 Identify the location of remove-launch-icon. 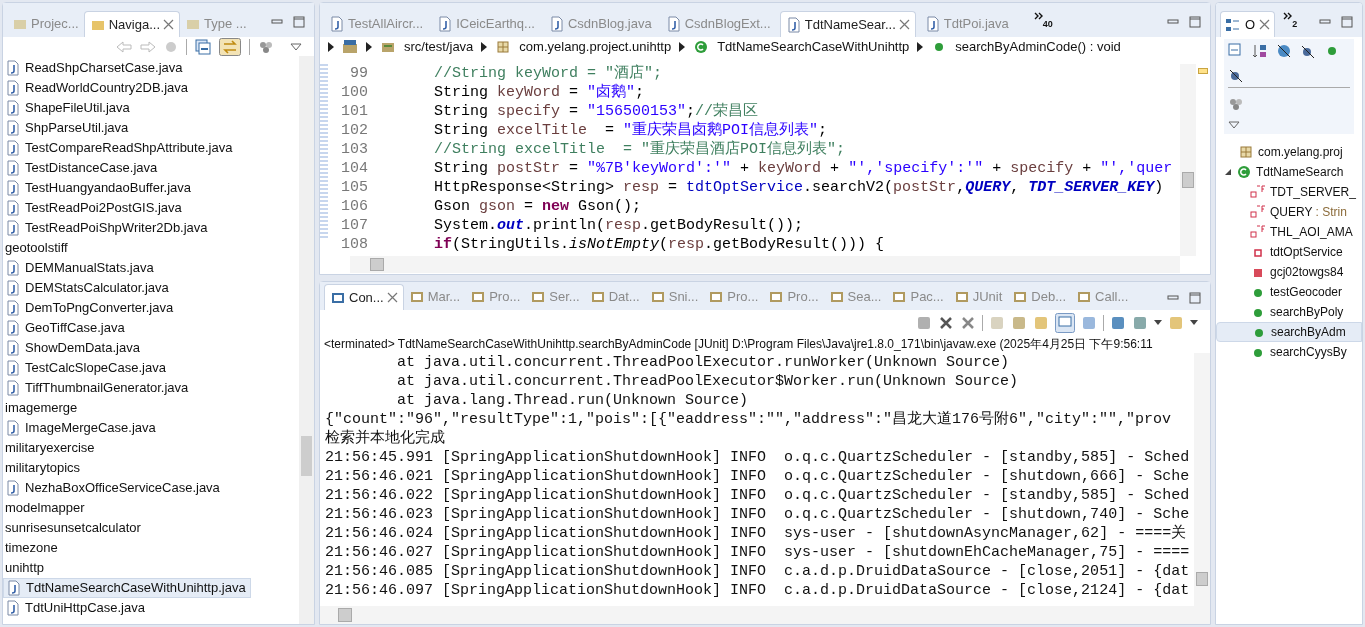
(946, 323).